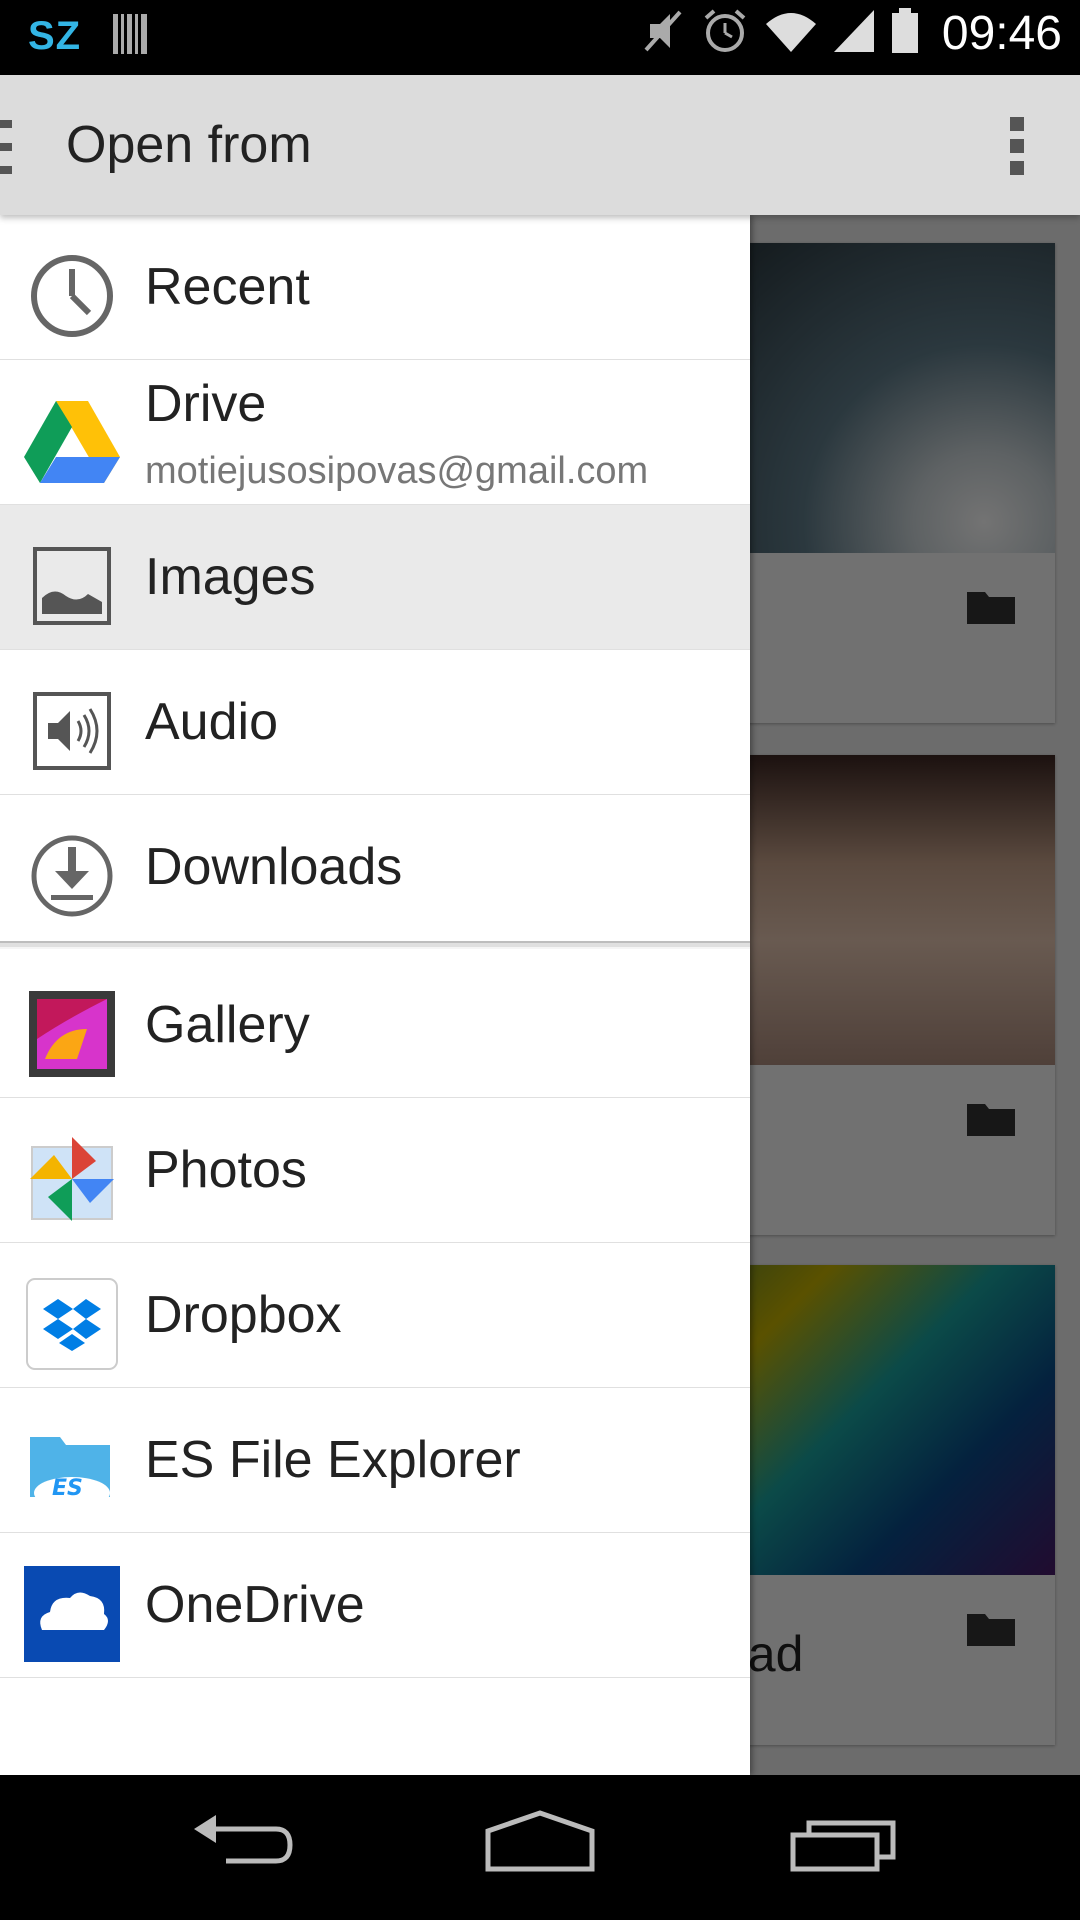 The width and height of the screenshot is (1080, 1920). Describe the element at coordinates (905, 33) in the screenshot. I see `battery-icon` at that location.